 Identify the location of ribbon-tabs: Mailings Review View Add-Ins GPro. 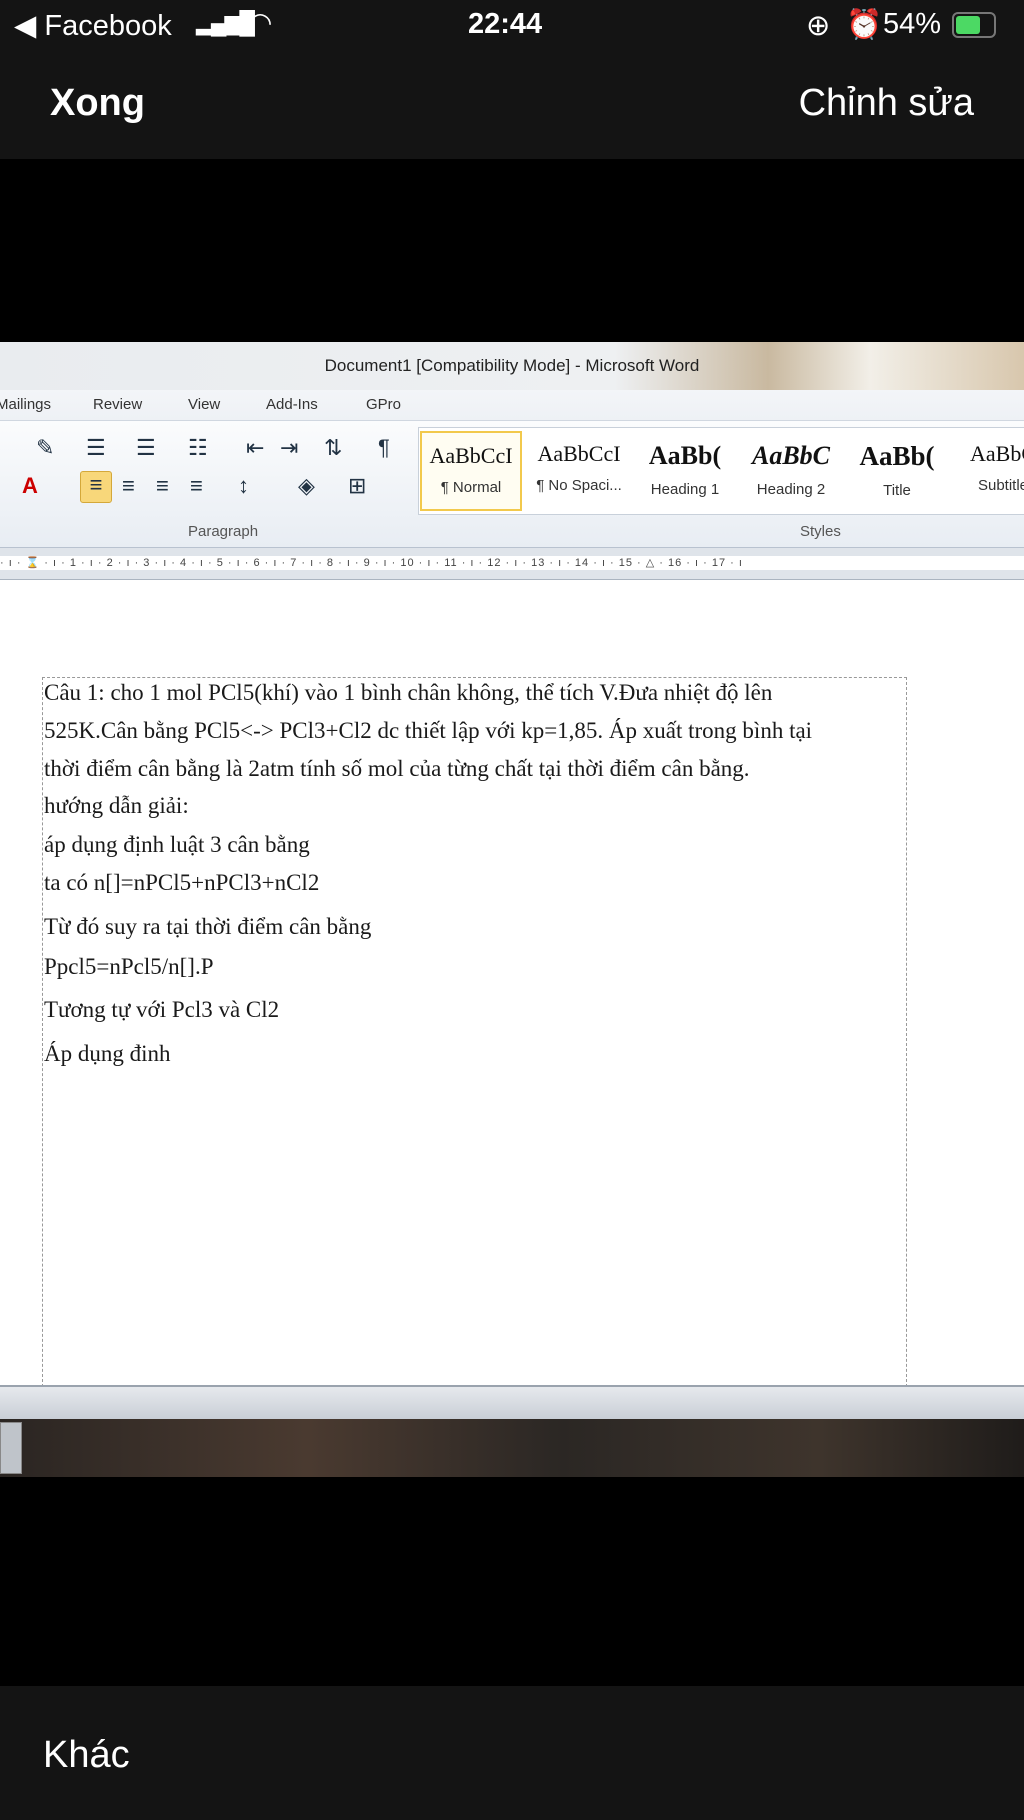
(512, 405).